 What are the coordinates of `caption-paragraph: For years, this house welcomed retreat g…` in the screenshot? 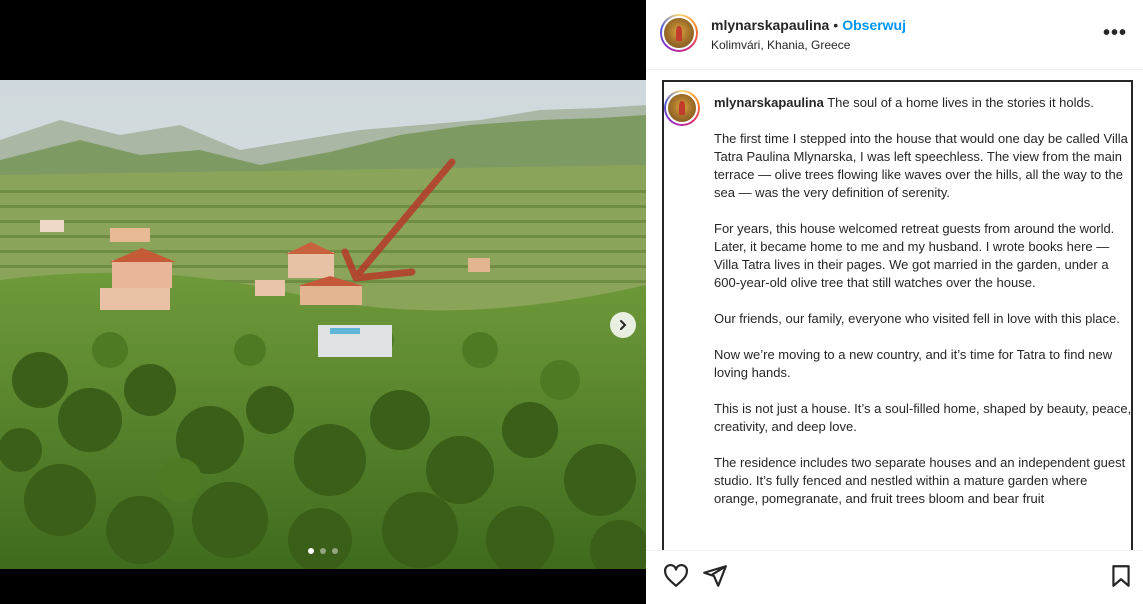 It's located at (914, 255).